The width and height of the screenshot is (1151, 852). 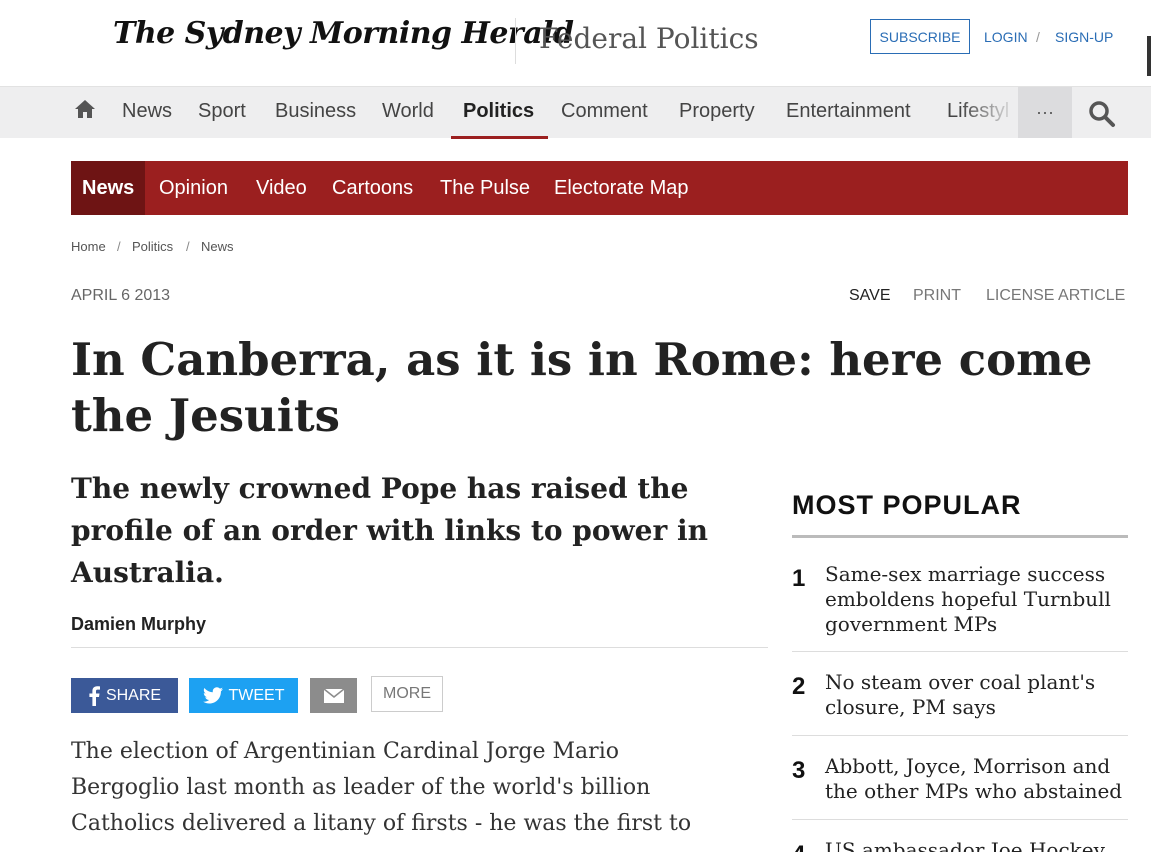 What do you see at coordinates (1084, 37) in the screenshot?
I see `signup-link: SIGN-UP` at bounding box center [1084, 37].